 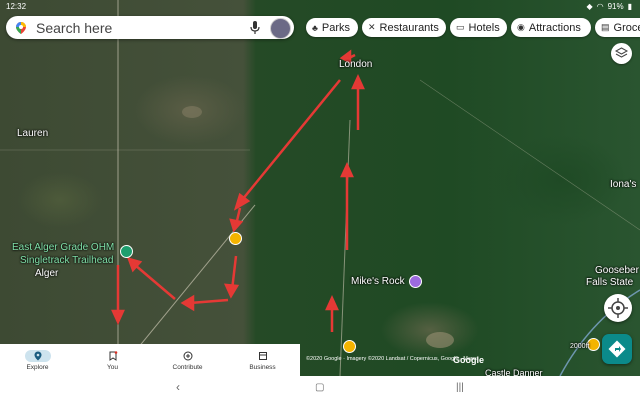 I want to click on map-label-lauren: Lauren, so click(x=32, y=133).